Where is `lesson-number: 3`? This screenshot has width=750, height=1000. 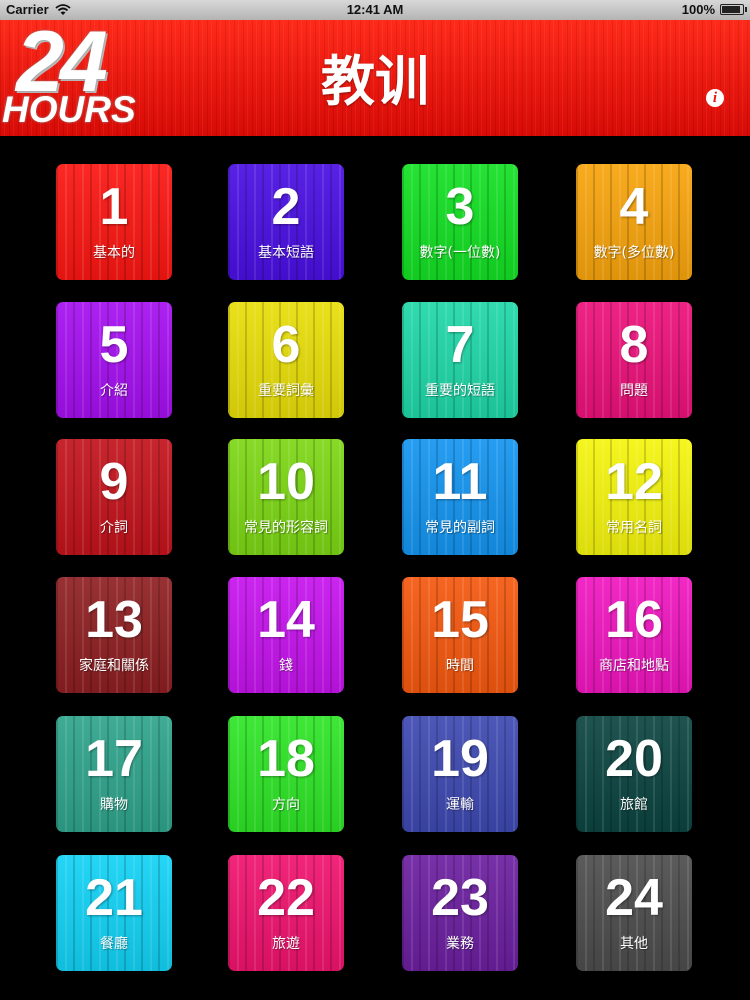
lesson-number: 3 is located at coordinates (460, 207).